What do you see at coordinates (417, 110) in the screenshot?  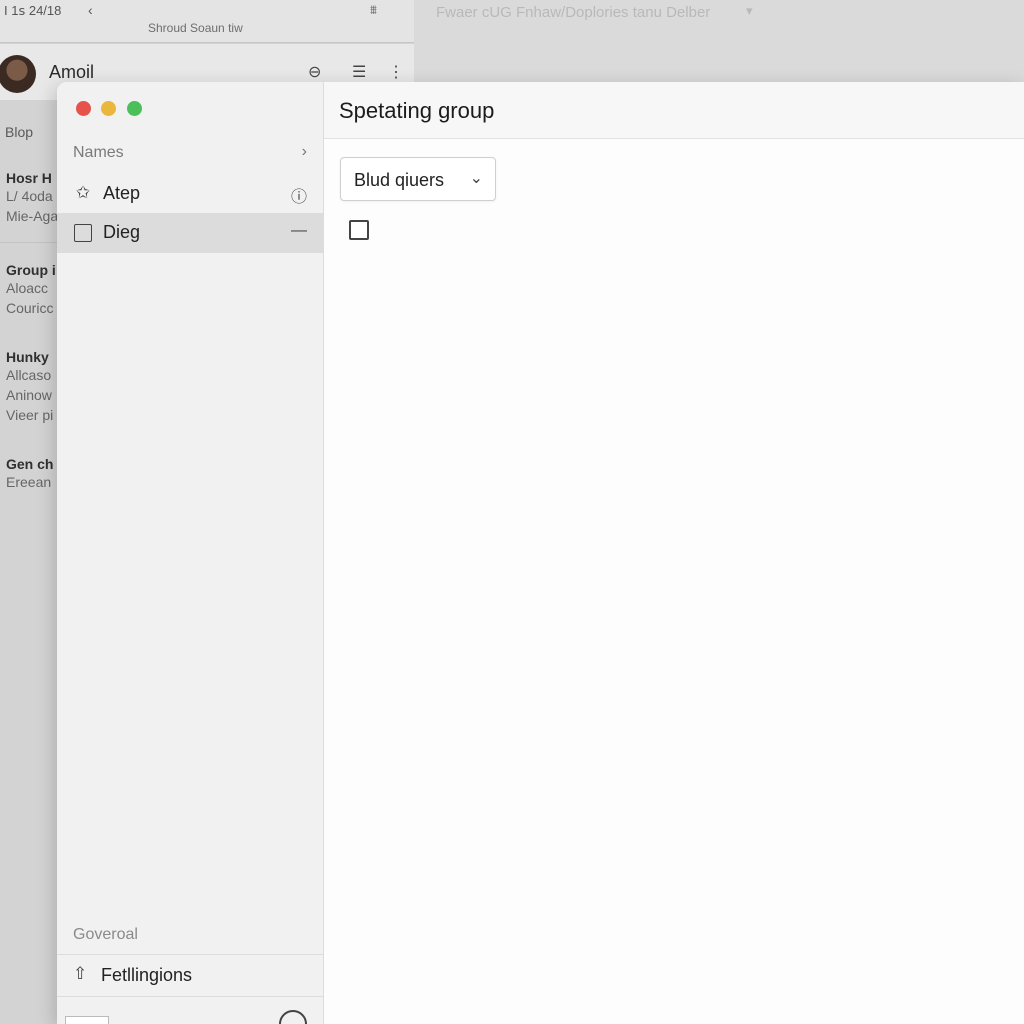 I see `page-title: Spetating group` at bounding box center [417, 110].